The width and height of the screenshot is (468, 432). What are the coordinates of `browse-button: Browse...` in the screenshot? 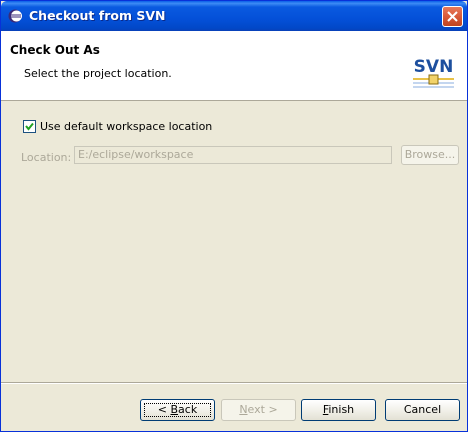 It's located at (430, 155).